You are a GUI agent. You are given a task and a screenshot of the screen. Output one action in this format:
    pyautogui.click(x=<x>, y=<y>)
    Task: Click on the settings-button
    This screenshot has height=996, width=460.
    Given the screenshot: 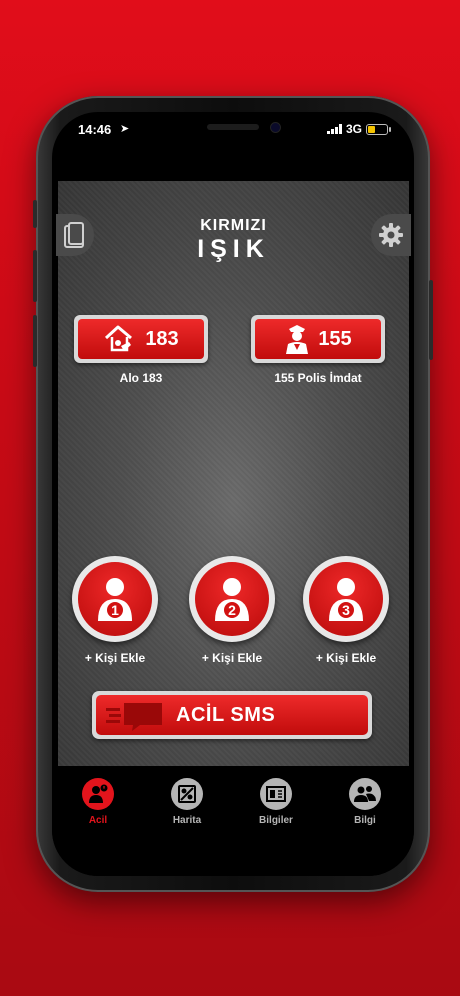 What is the action you would take?
    pyautogui.click(x=391, y=235)
    